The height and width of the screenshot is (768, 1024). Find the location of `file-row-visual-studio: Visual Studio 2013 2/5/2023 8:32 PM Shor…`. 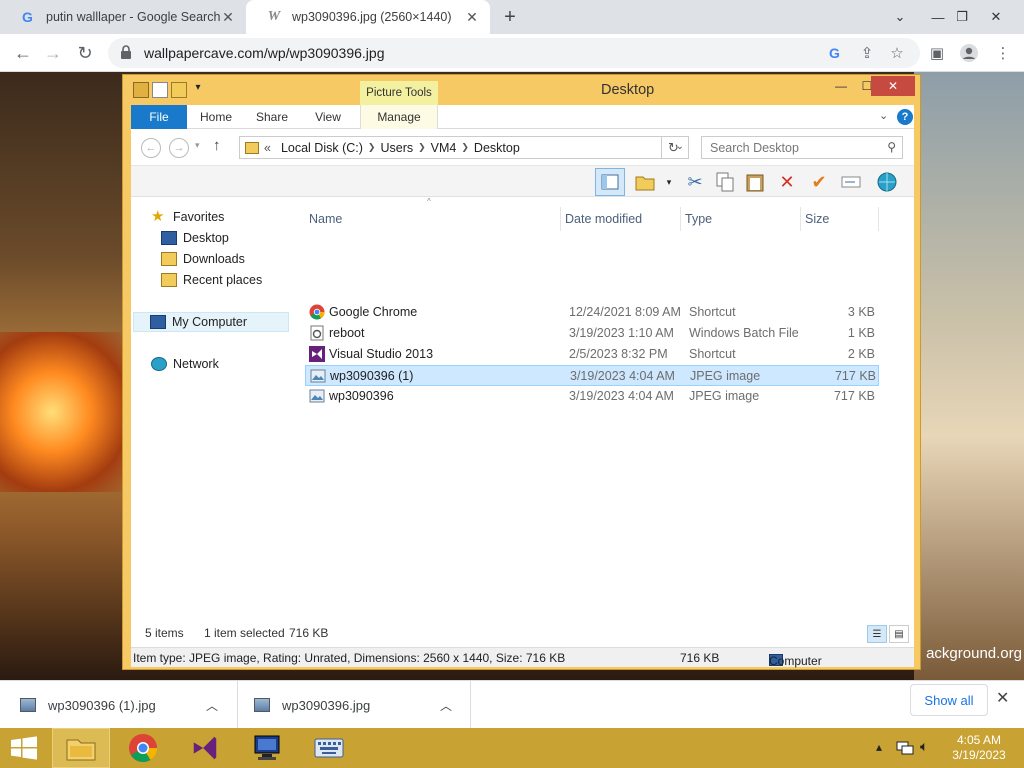

file-row-visual-studio: Visual Studio 2013 2/5/2023 8:32 PM Shor… is located at coordinates (592, 354).